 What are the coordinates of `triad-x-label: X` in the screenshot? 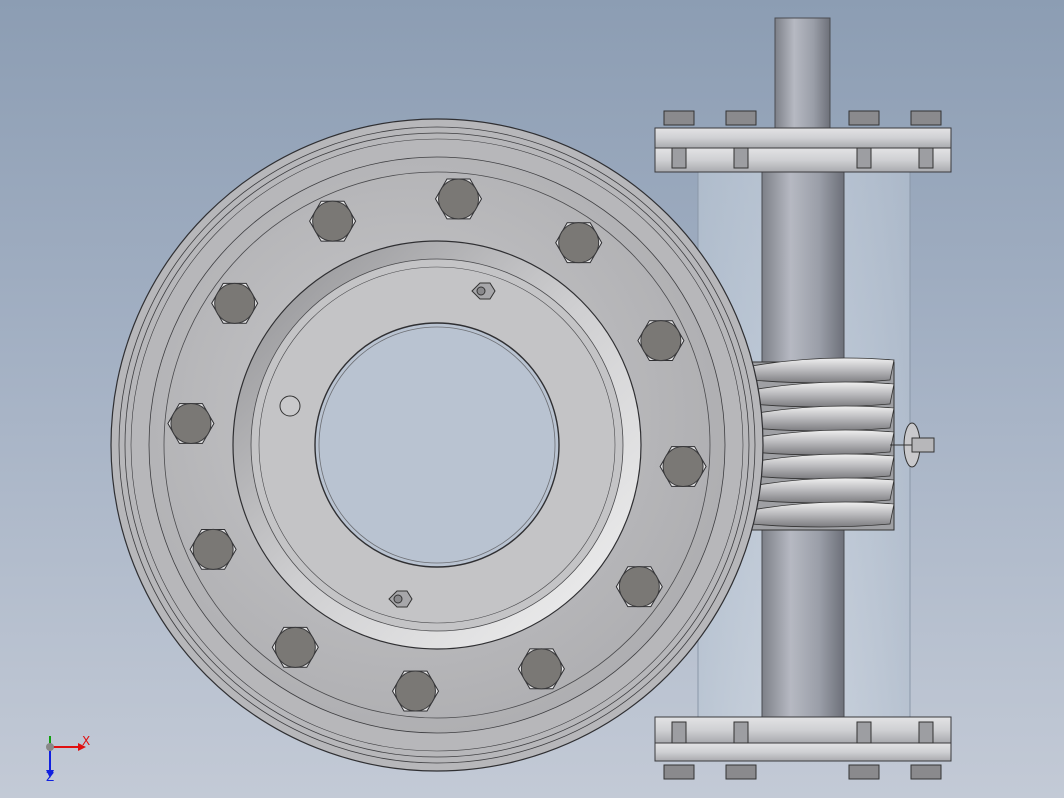 It's located at (86, 741).